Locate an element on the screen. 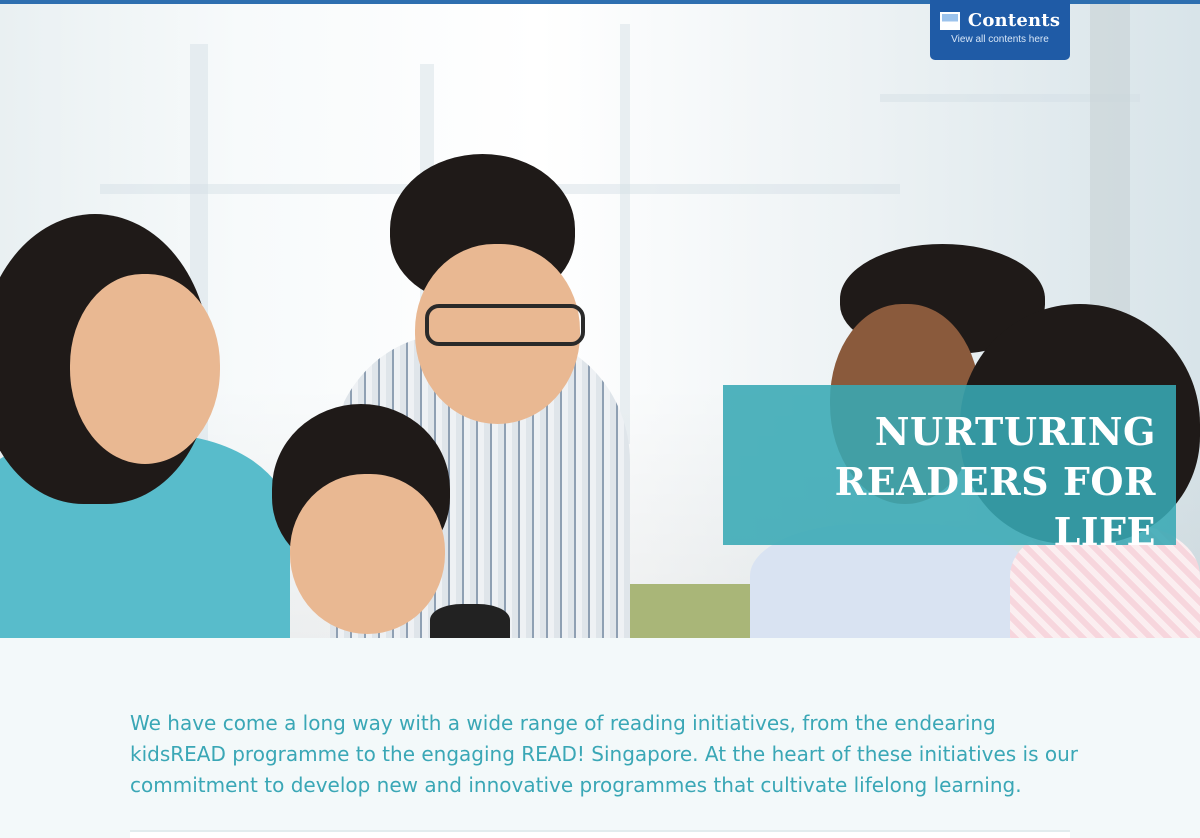  headline-line-2: READERS FOR LIFE is located at coordinates (995, 506).